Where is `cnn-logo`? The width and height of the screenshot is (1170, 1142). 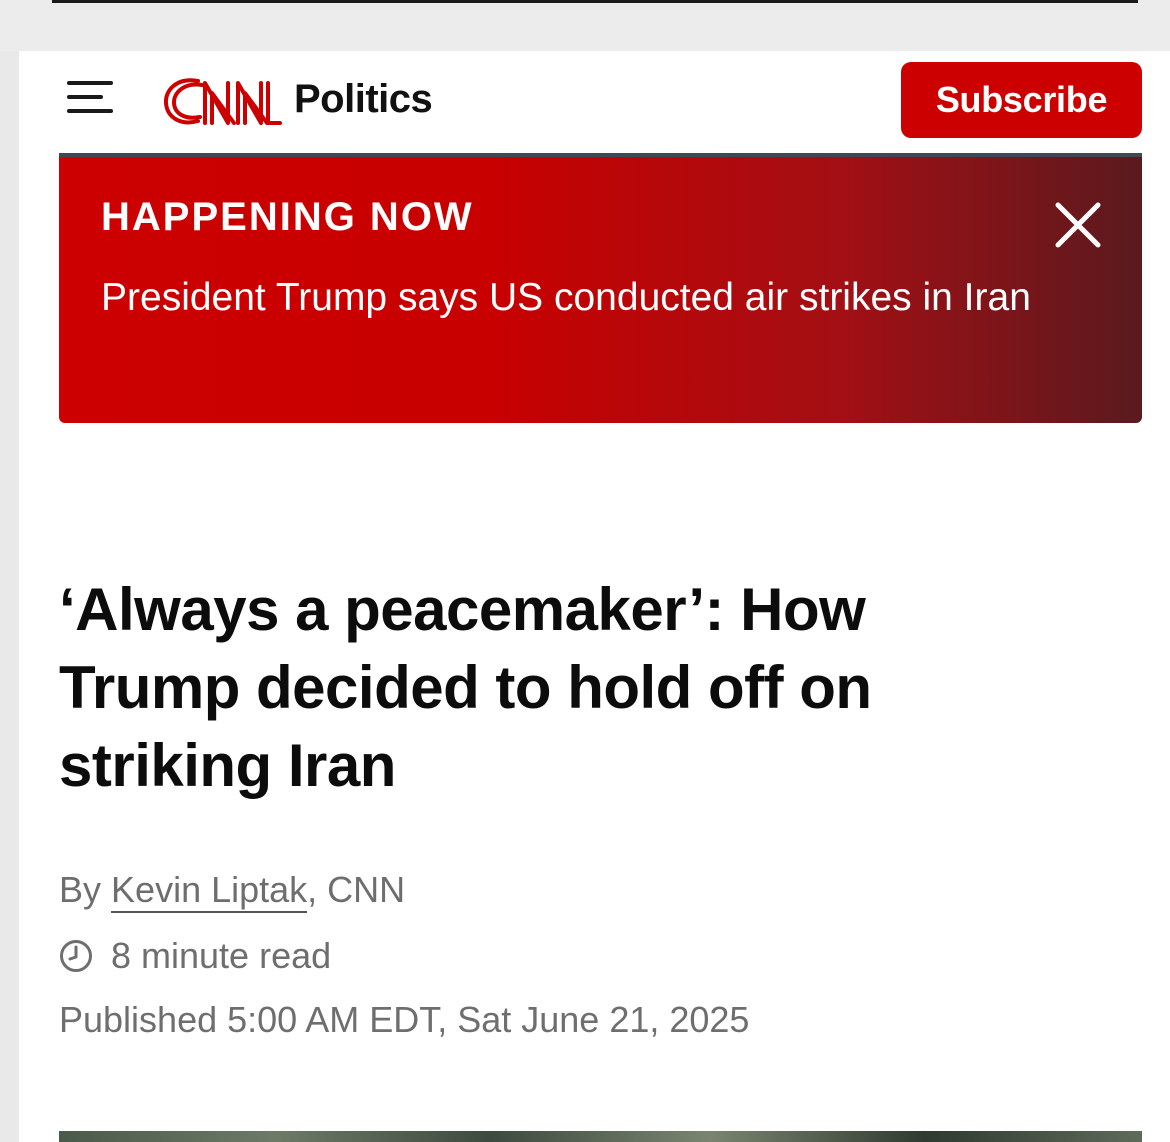 cnn-logo is located at coordinates (224, 101).